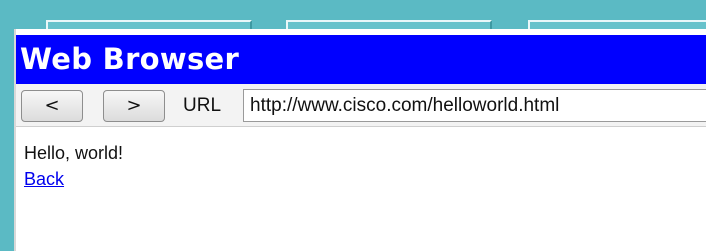 This screenshot has width=706, height=251. I want to click on tab-strip, so click(360, 15).